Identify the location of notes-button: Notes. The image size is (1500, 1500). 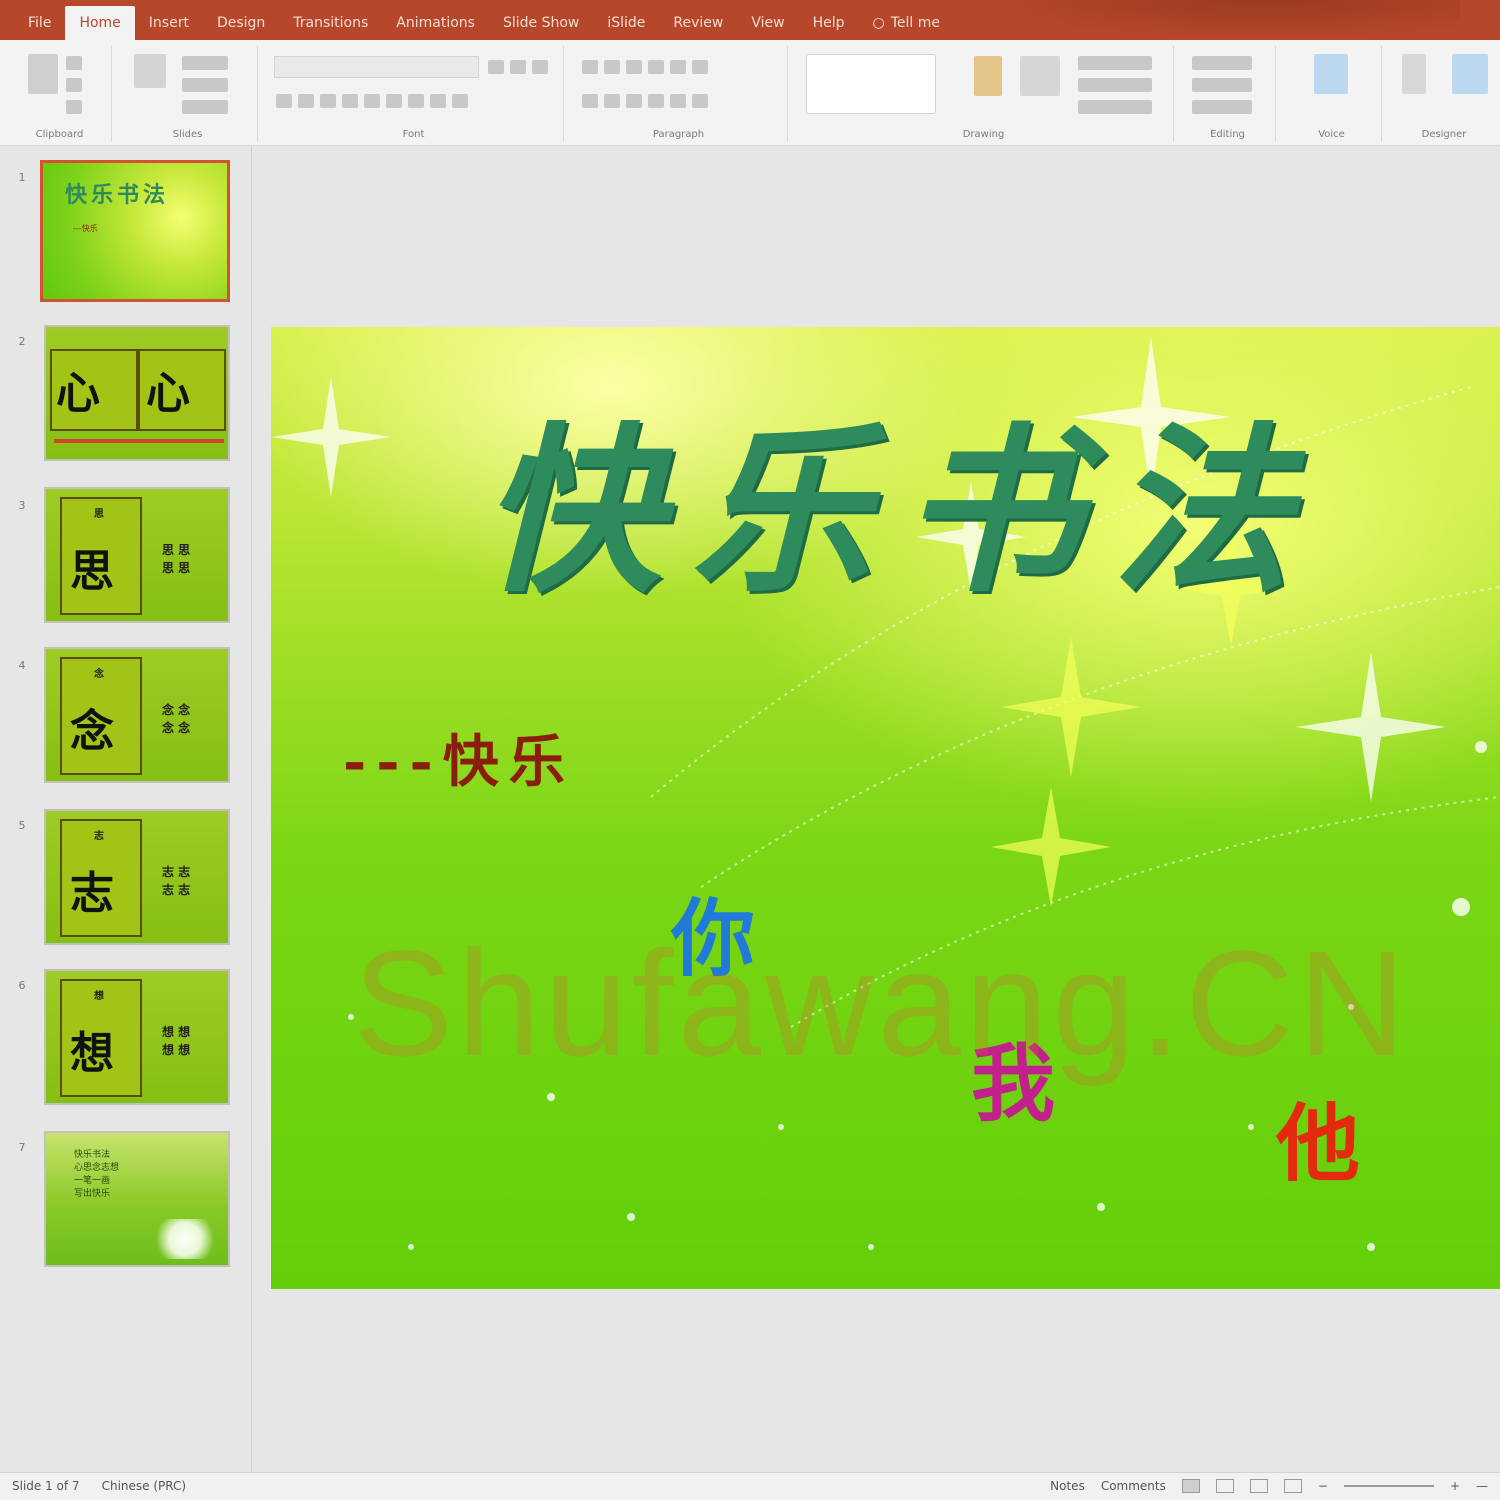
(1067, 1486).